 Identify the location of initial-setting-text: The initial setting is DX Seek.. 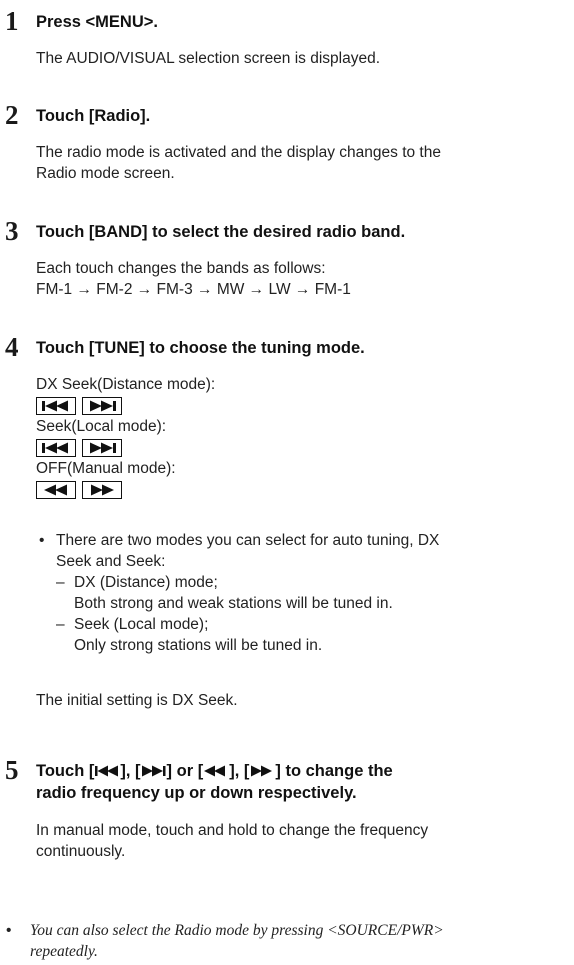
(137, 700).